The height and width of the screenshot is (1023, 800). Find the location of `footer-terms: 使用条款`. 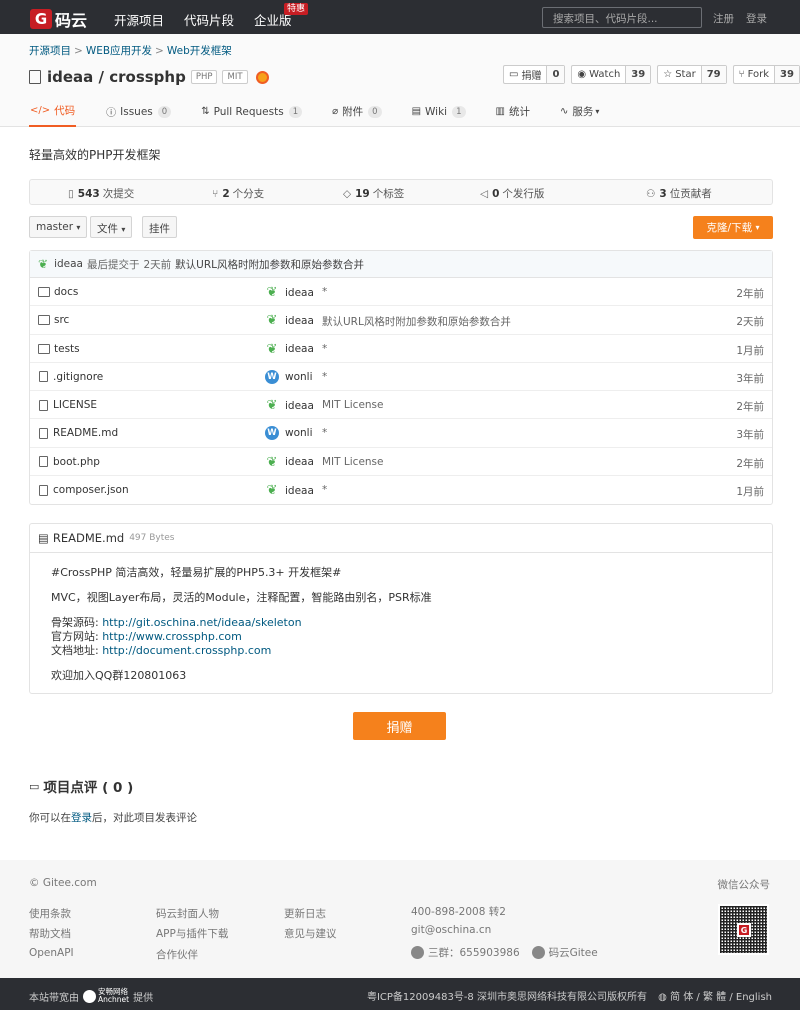

footer-terms: 使用条款 is located at coordinates (50, 913).